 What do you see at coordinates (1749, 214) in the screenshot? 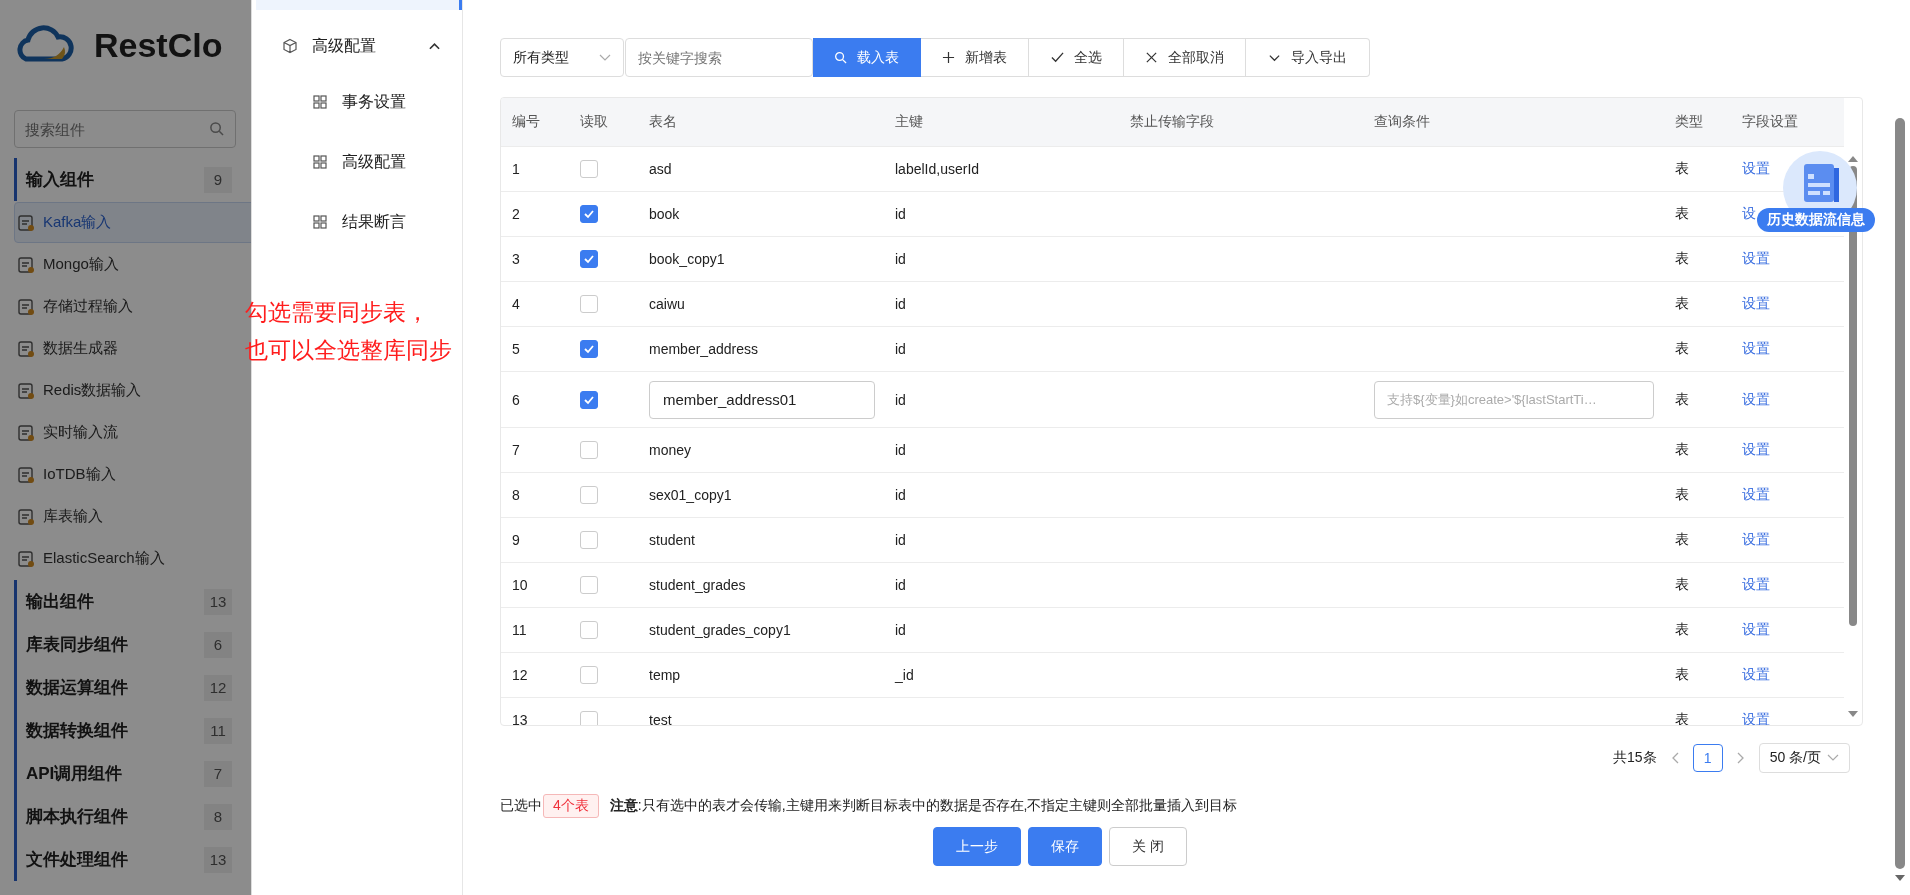
I see `settings-link: 设` at bounding box center [1749, 214].